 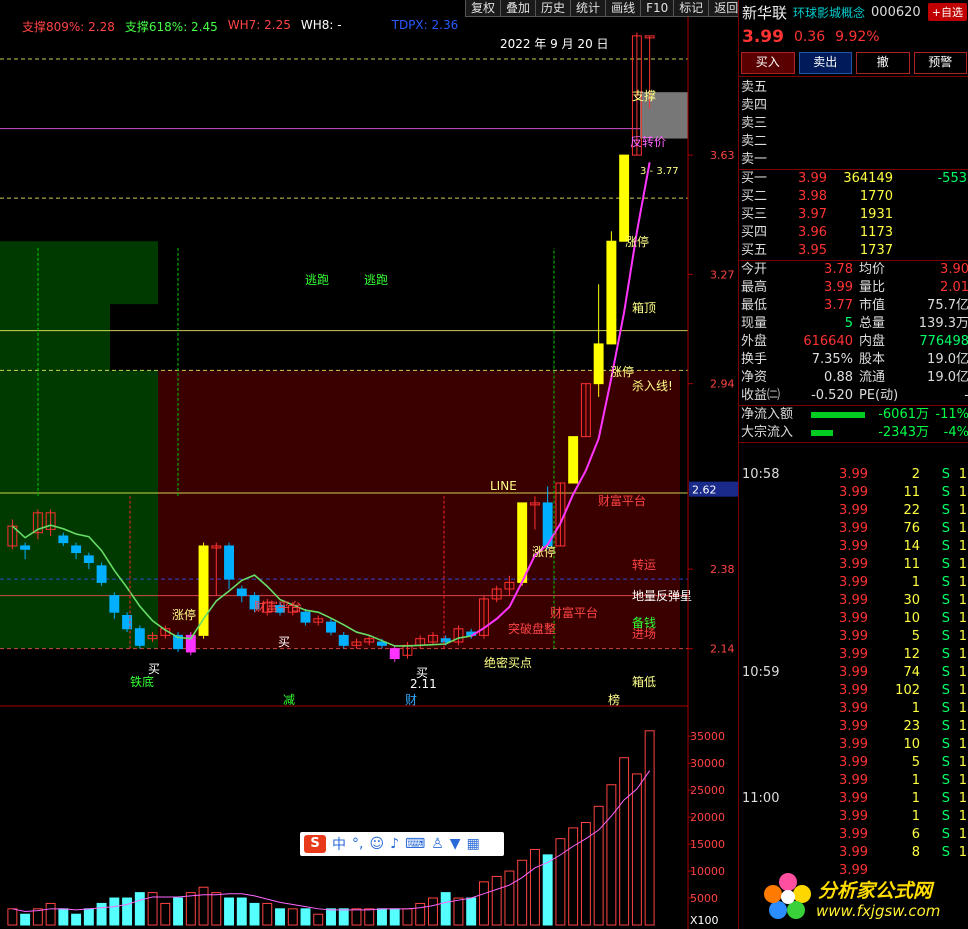 I want to click on stock-concept: 环球影城概念, so click(x=829, y=12).